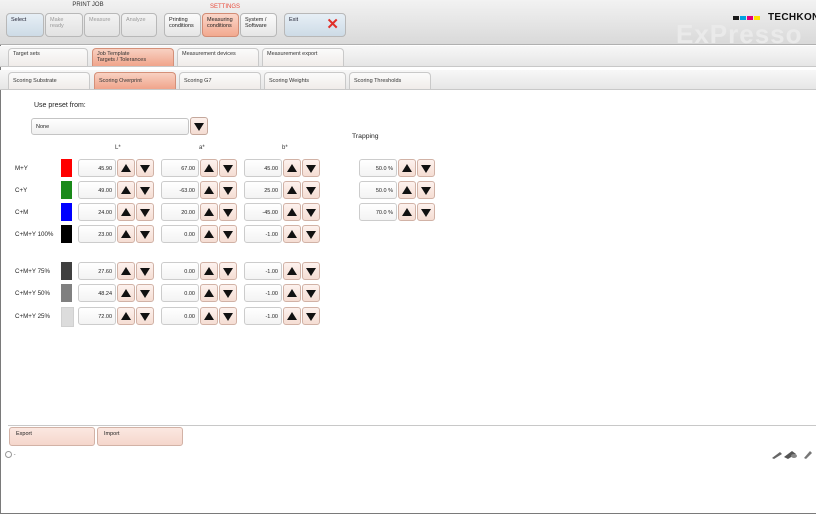 Image resolution: width=816 pixels, height=514 pixels. Describe the element at coordinates (263, 190) in the screenshot. I see `b-value-input: 25.00` at that location.